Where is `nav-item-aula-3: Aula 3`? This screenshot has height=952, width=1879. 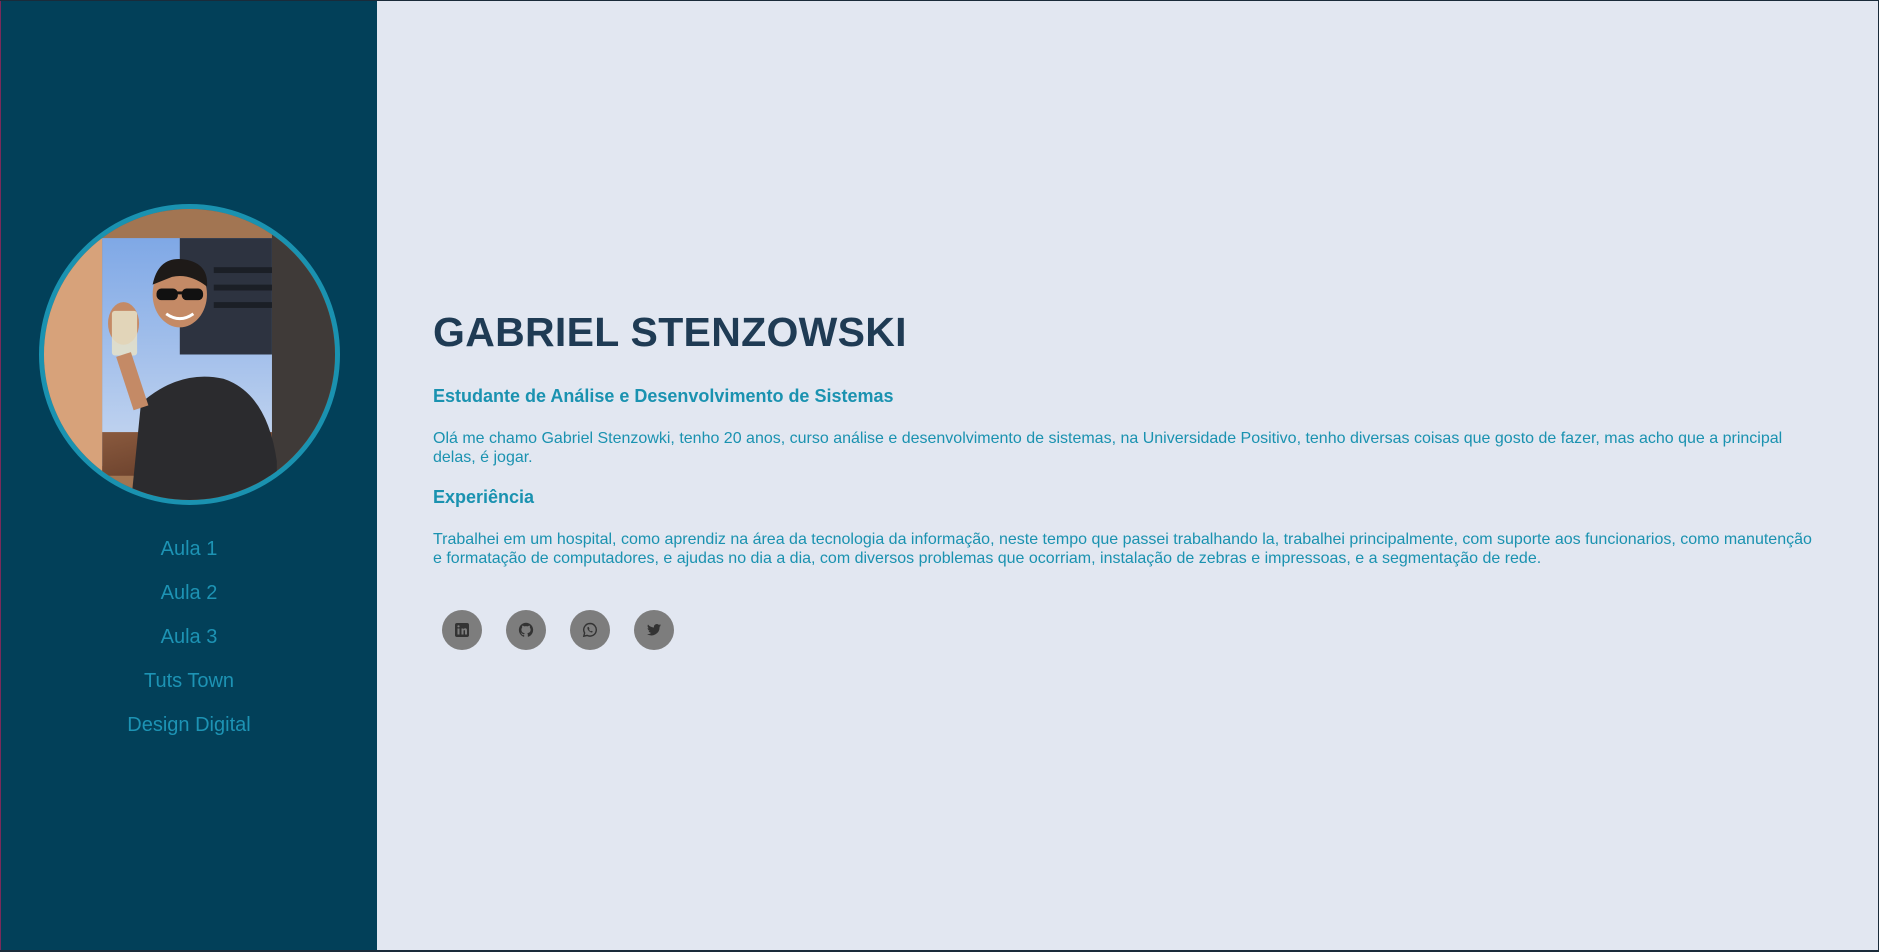 nav-item-aula-3: Aula 3 is located at coordinates (189, 637).